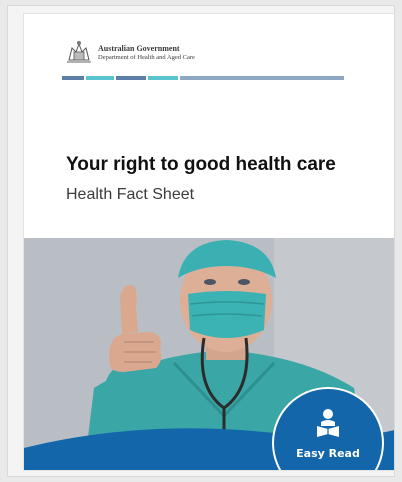 The width and height of the screenshot is (402, 482). What do you see at coordinates (79, 52) in the screenshot?
I see `coat-of-arms-icon` at bounding box center [79, 52].